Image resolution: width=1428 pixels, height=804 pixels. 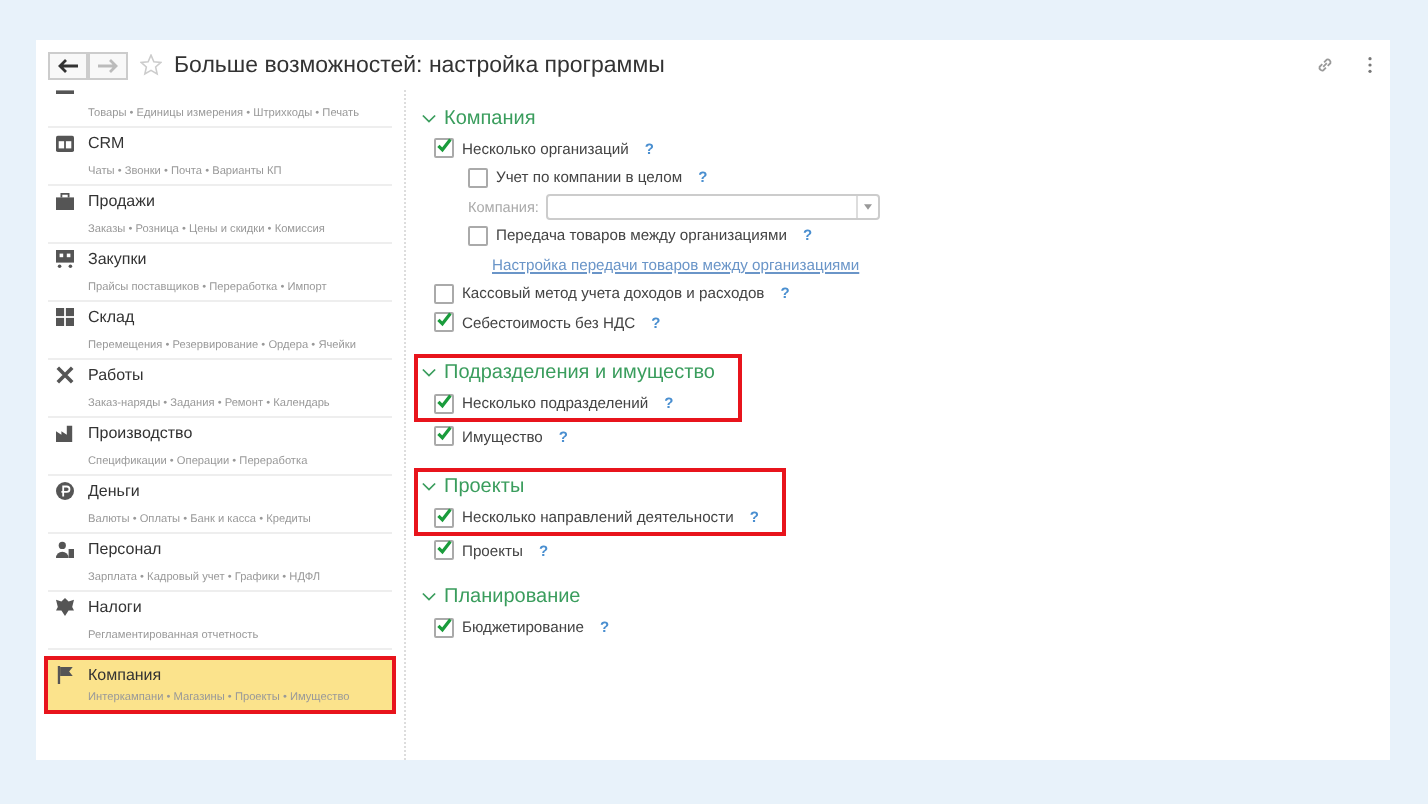 I want to click on group-header: Подразделения и имущество, so click(x=568, y=373).